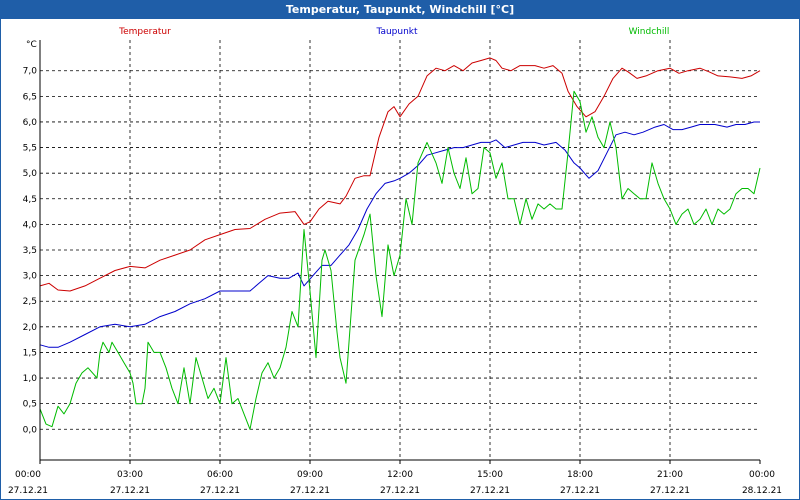 The height and width of the screenshot is (500, 800). Describe the element at coordinates (30, 225) in the screenshot. I see `y-tick-label: 4,0` at that location.